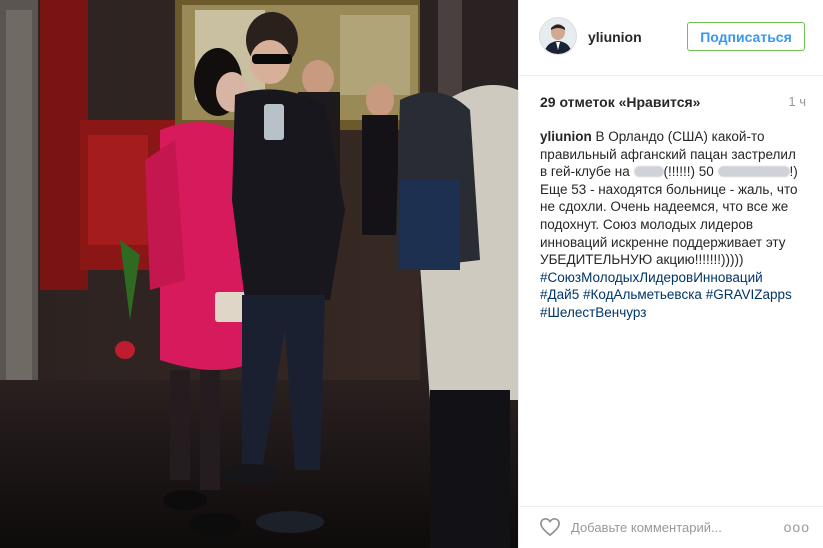 Image resolution: width=823 pixels, height=548 pixels. I want to click on avatar-image, so click(558, 36).